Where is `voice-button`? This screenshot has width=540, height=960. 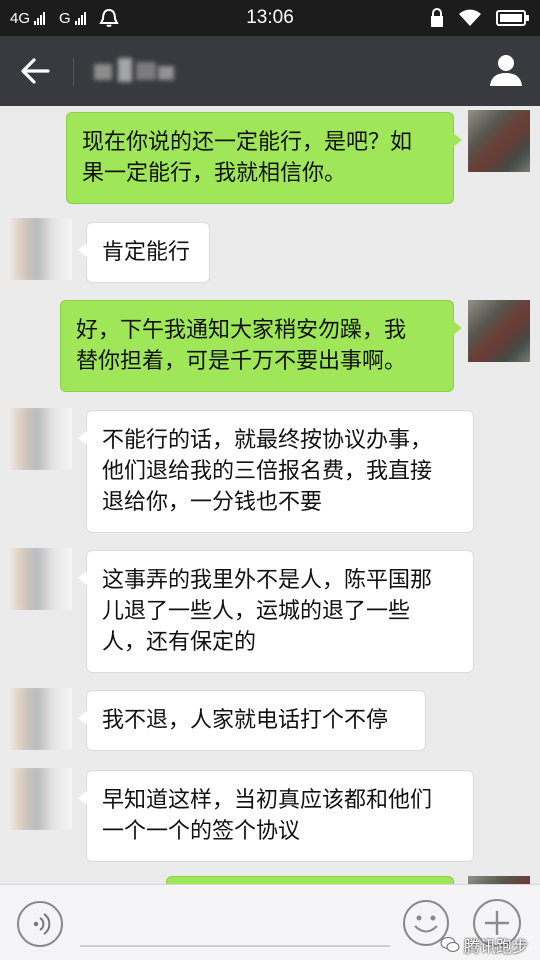
voice-button is located at coordinates (40, 924).